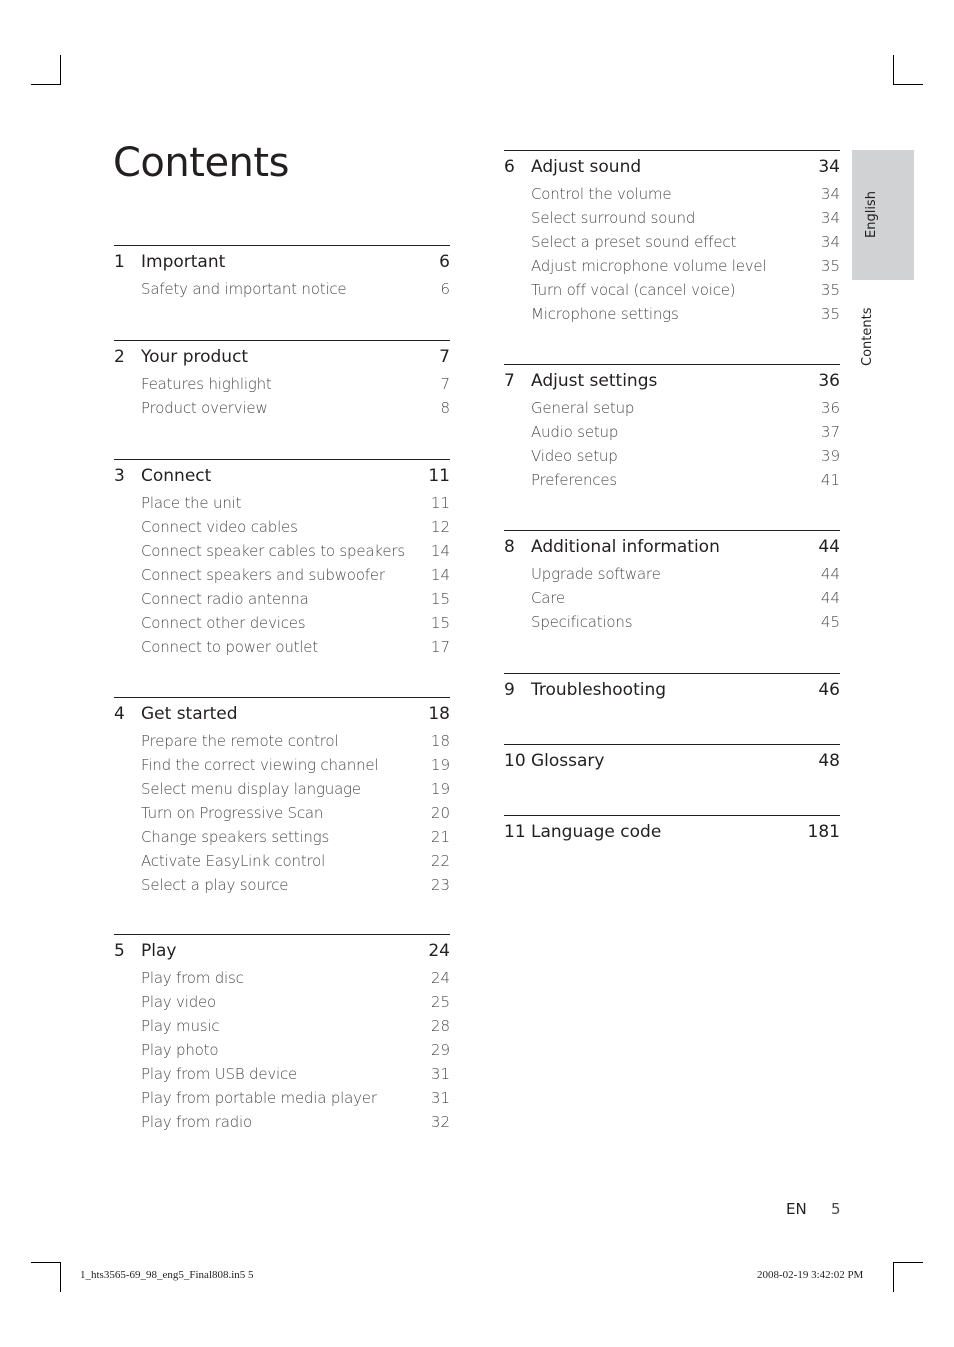 The image size is (954, 1347). What do you see at coordinates (672, 315) in the screenshot?
I see `toc-entry: Microphone settings 35` at bounding box center [672, 315].